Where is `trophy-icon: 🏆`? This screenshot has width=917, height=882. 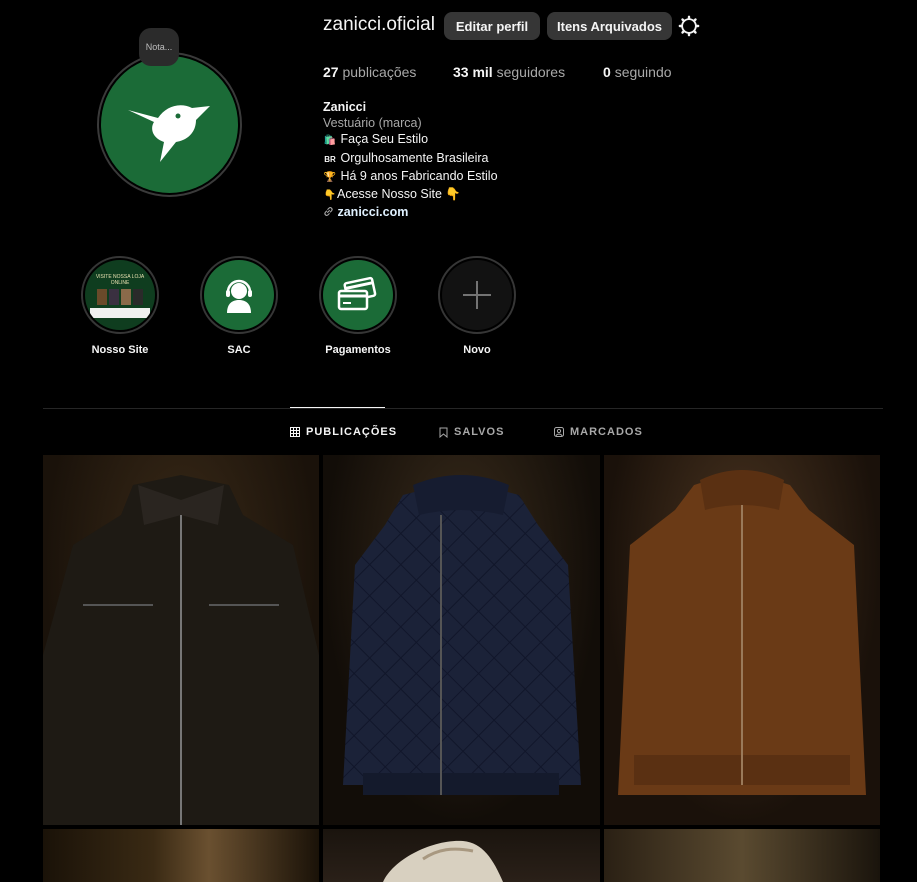
trophy-icon: 🏆 is located at coordinates (330, 177).